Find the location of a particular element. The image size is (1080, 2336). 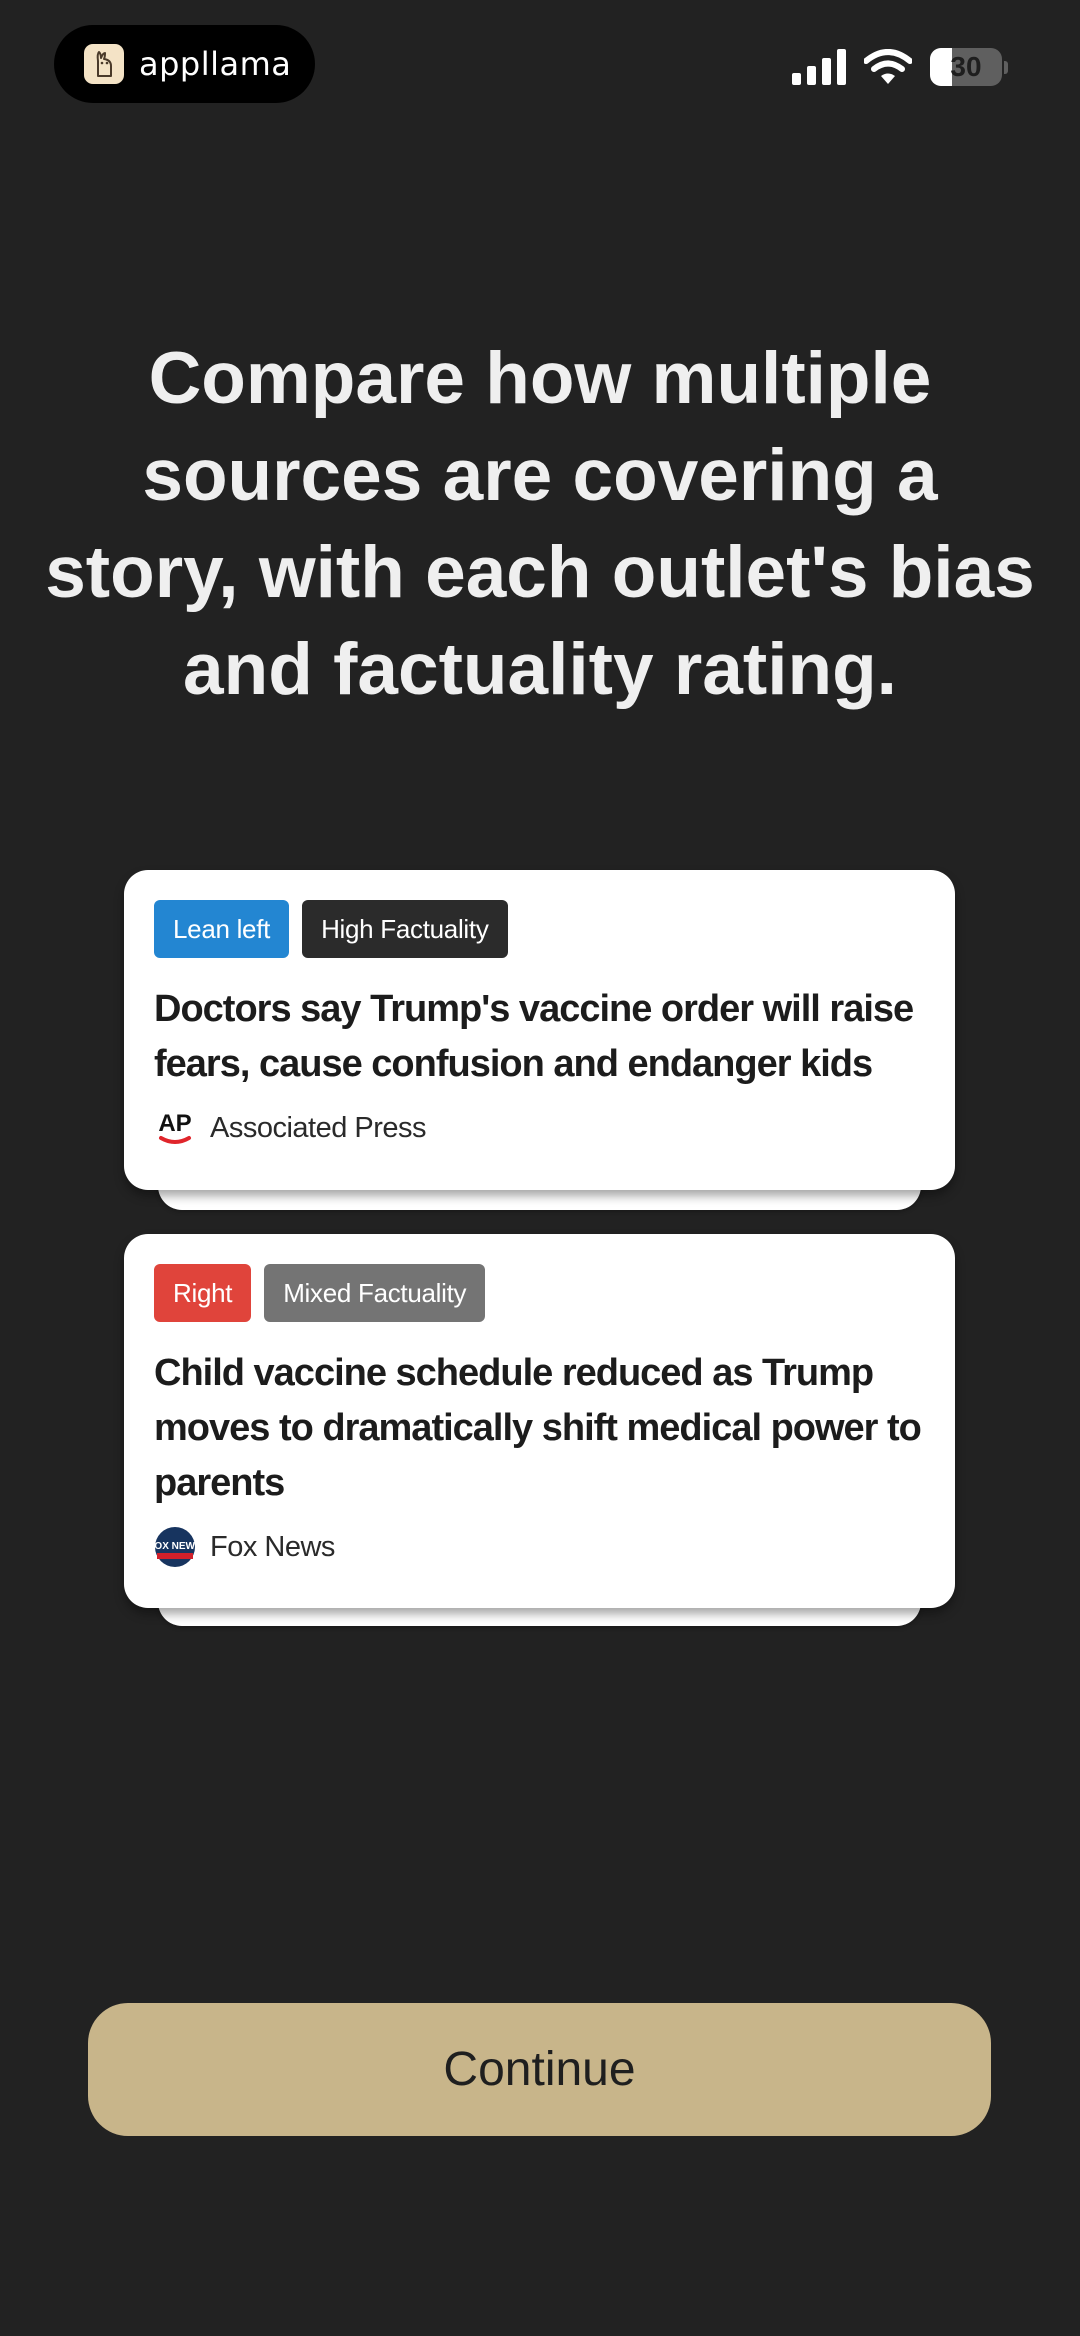

ap-logo-text: AP is located at coordinates (174, 1123).